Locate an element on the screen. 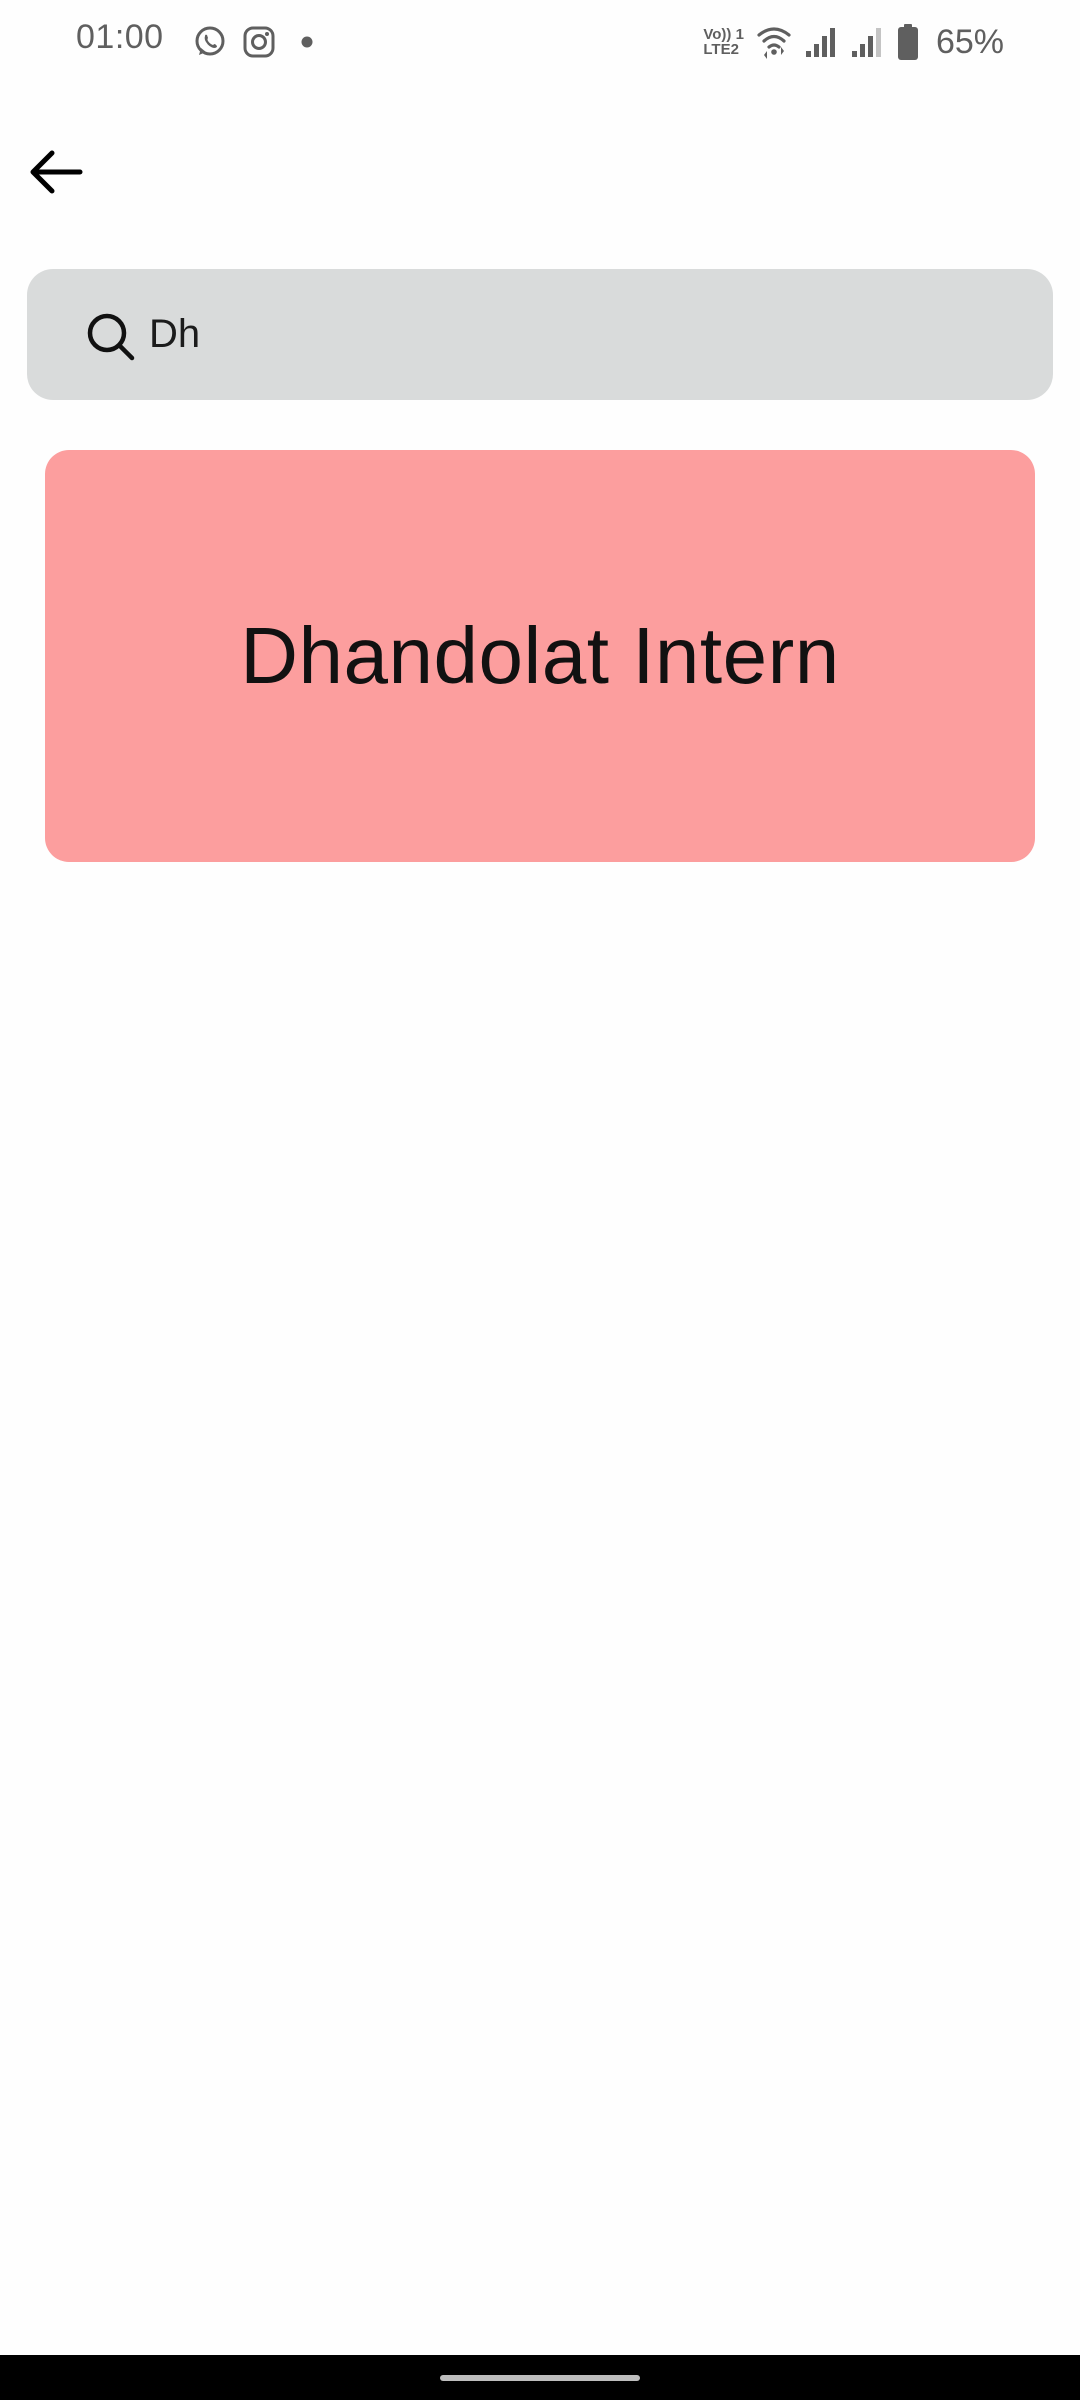  status-time: 01:00 is located at coordinates (120, 37).